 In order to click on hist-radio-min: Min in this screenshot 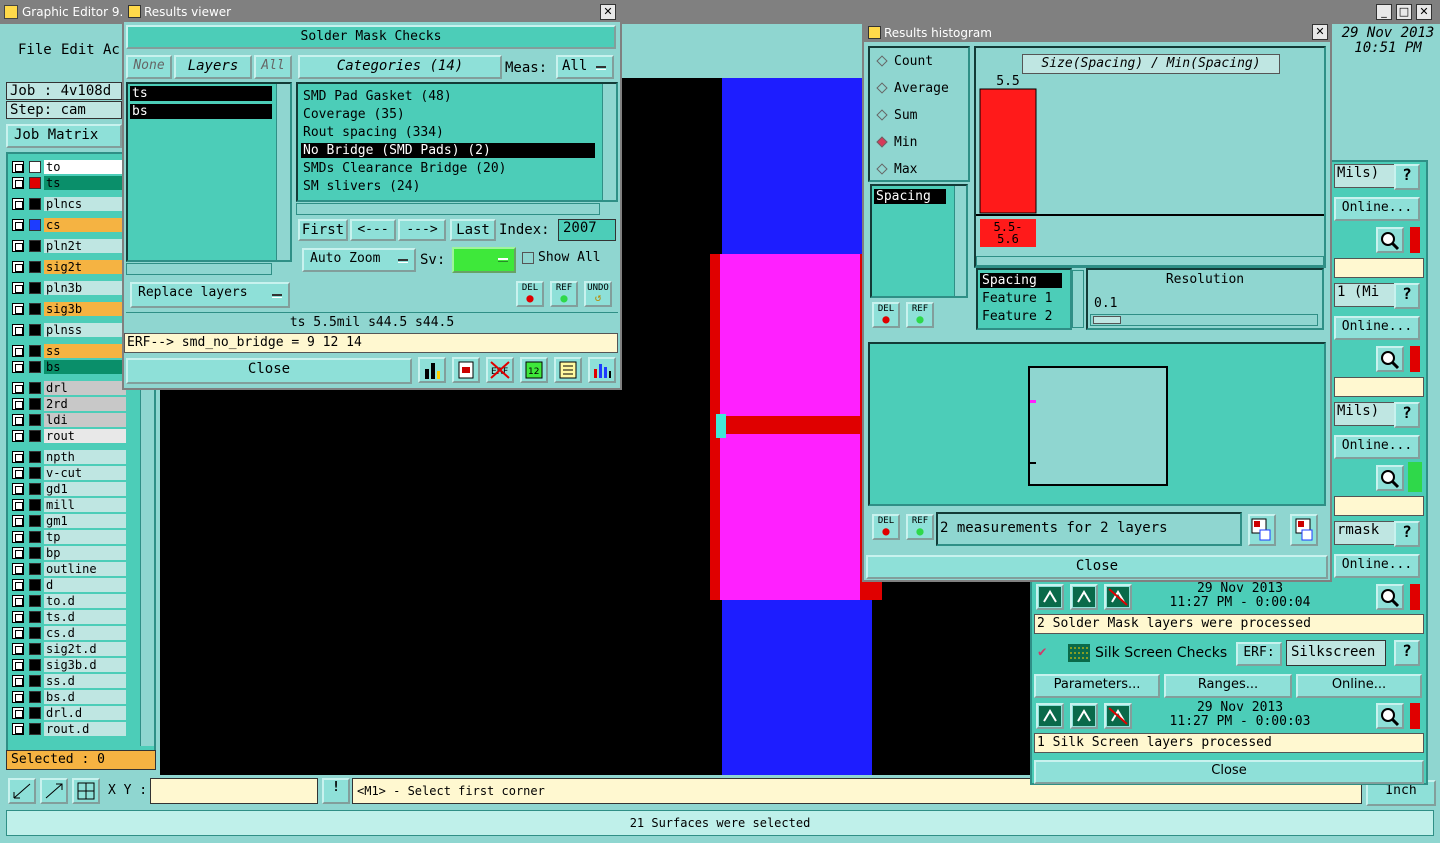, I will do `click(896, 142)`.